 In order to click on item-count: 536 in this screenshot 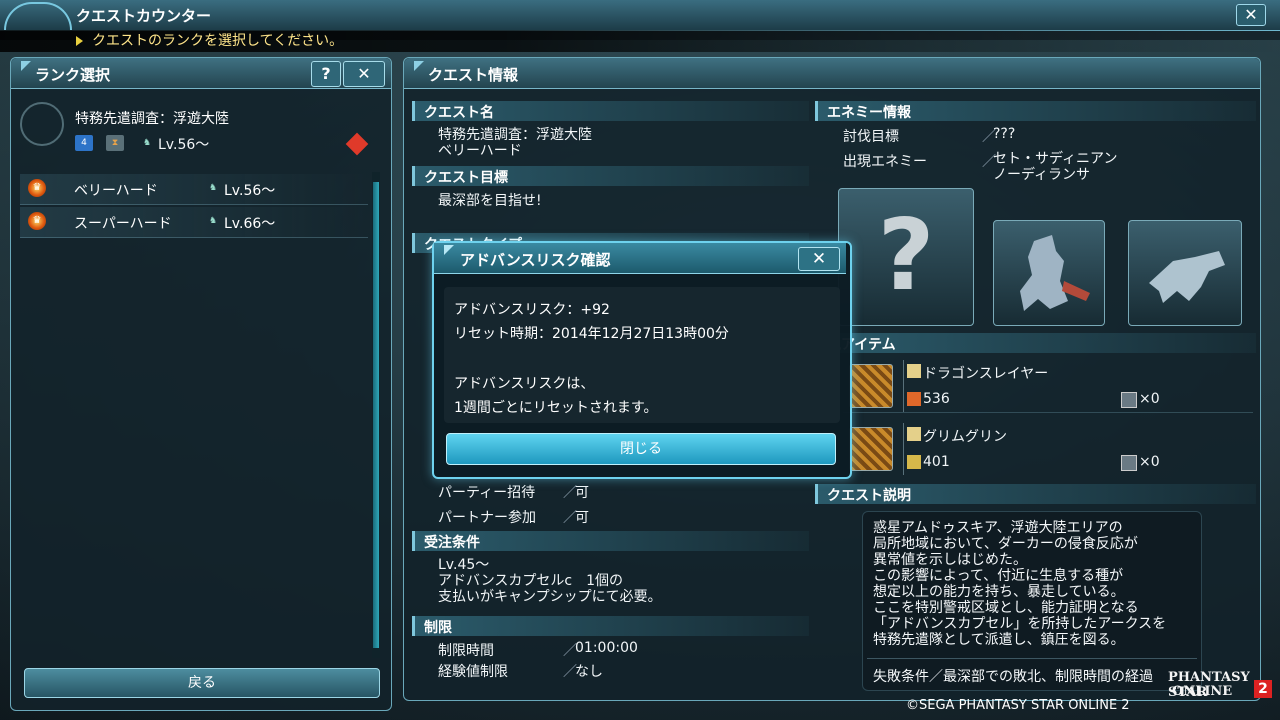, I will do `click(936, 399)`.